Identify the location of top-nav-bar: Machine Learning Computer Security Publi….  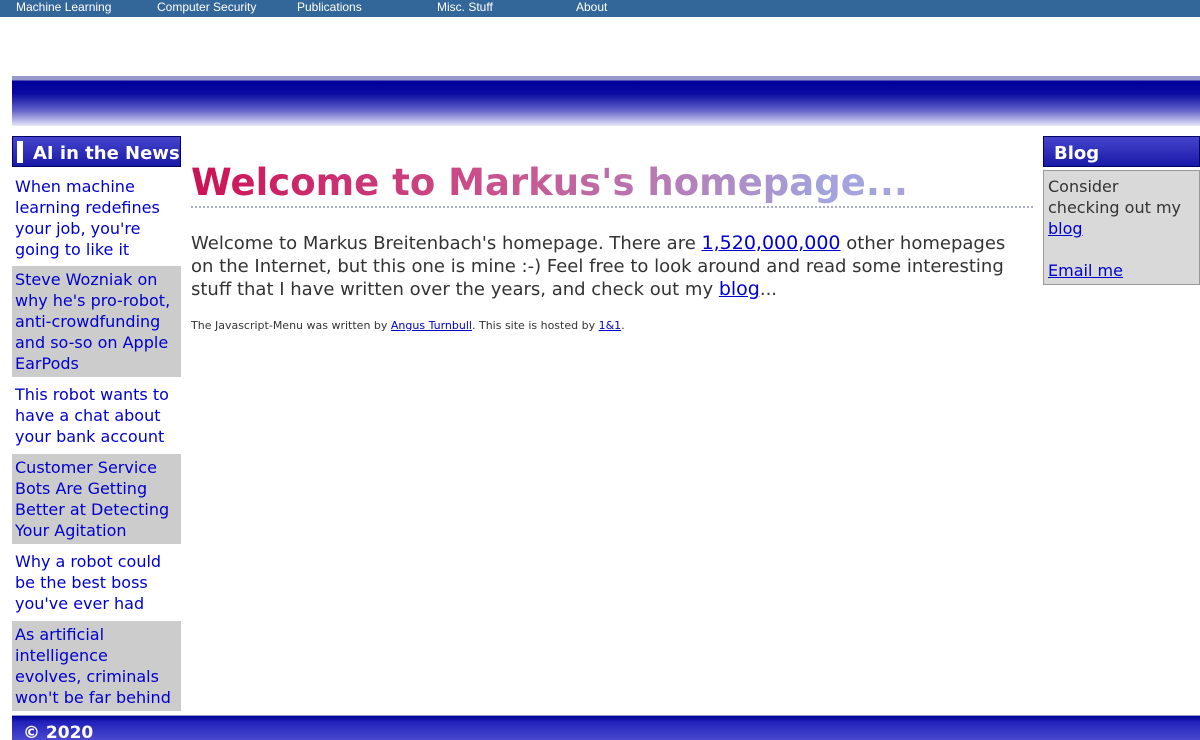
(600, 8).